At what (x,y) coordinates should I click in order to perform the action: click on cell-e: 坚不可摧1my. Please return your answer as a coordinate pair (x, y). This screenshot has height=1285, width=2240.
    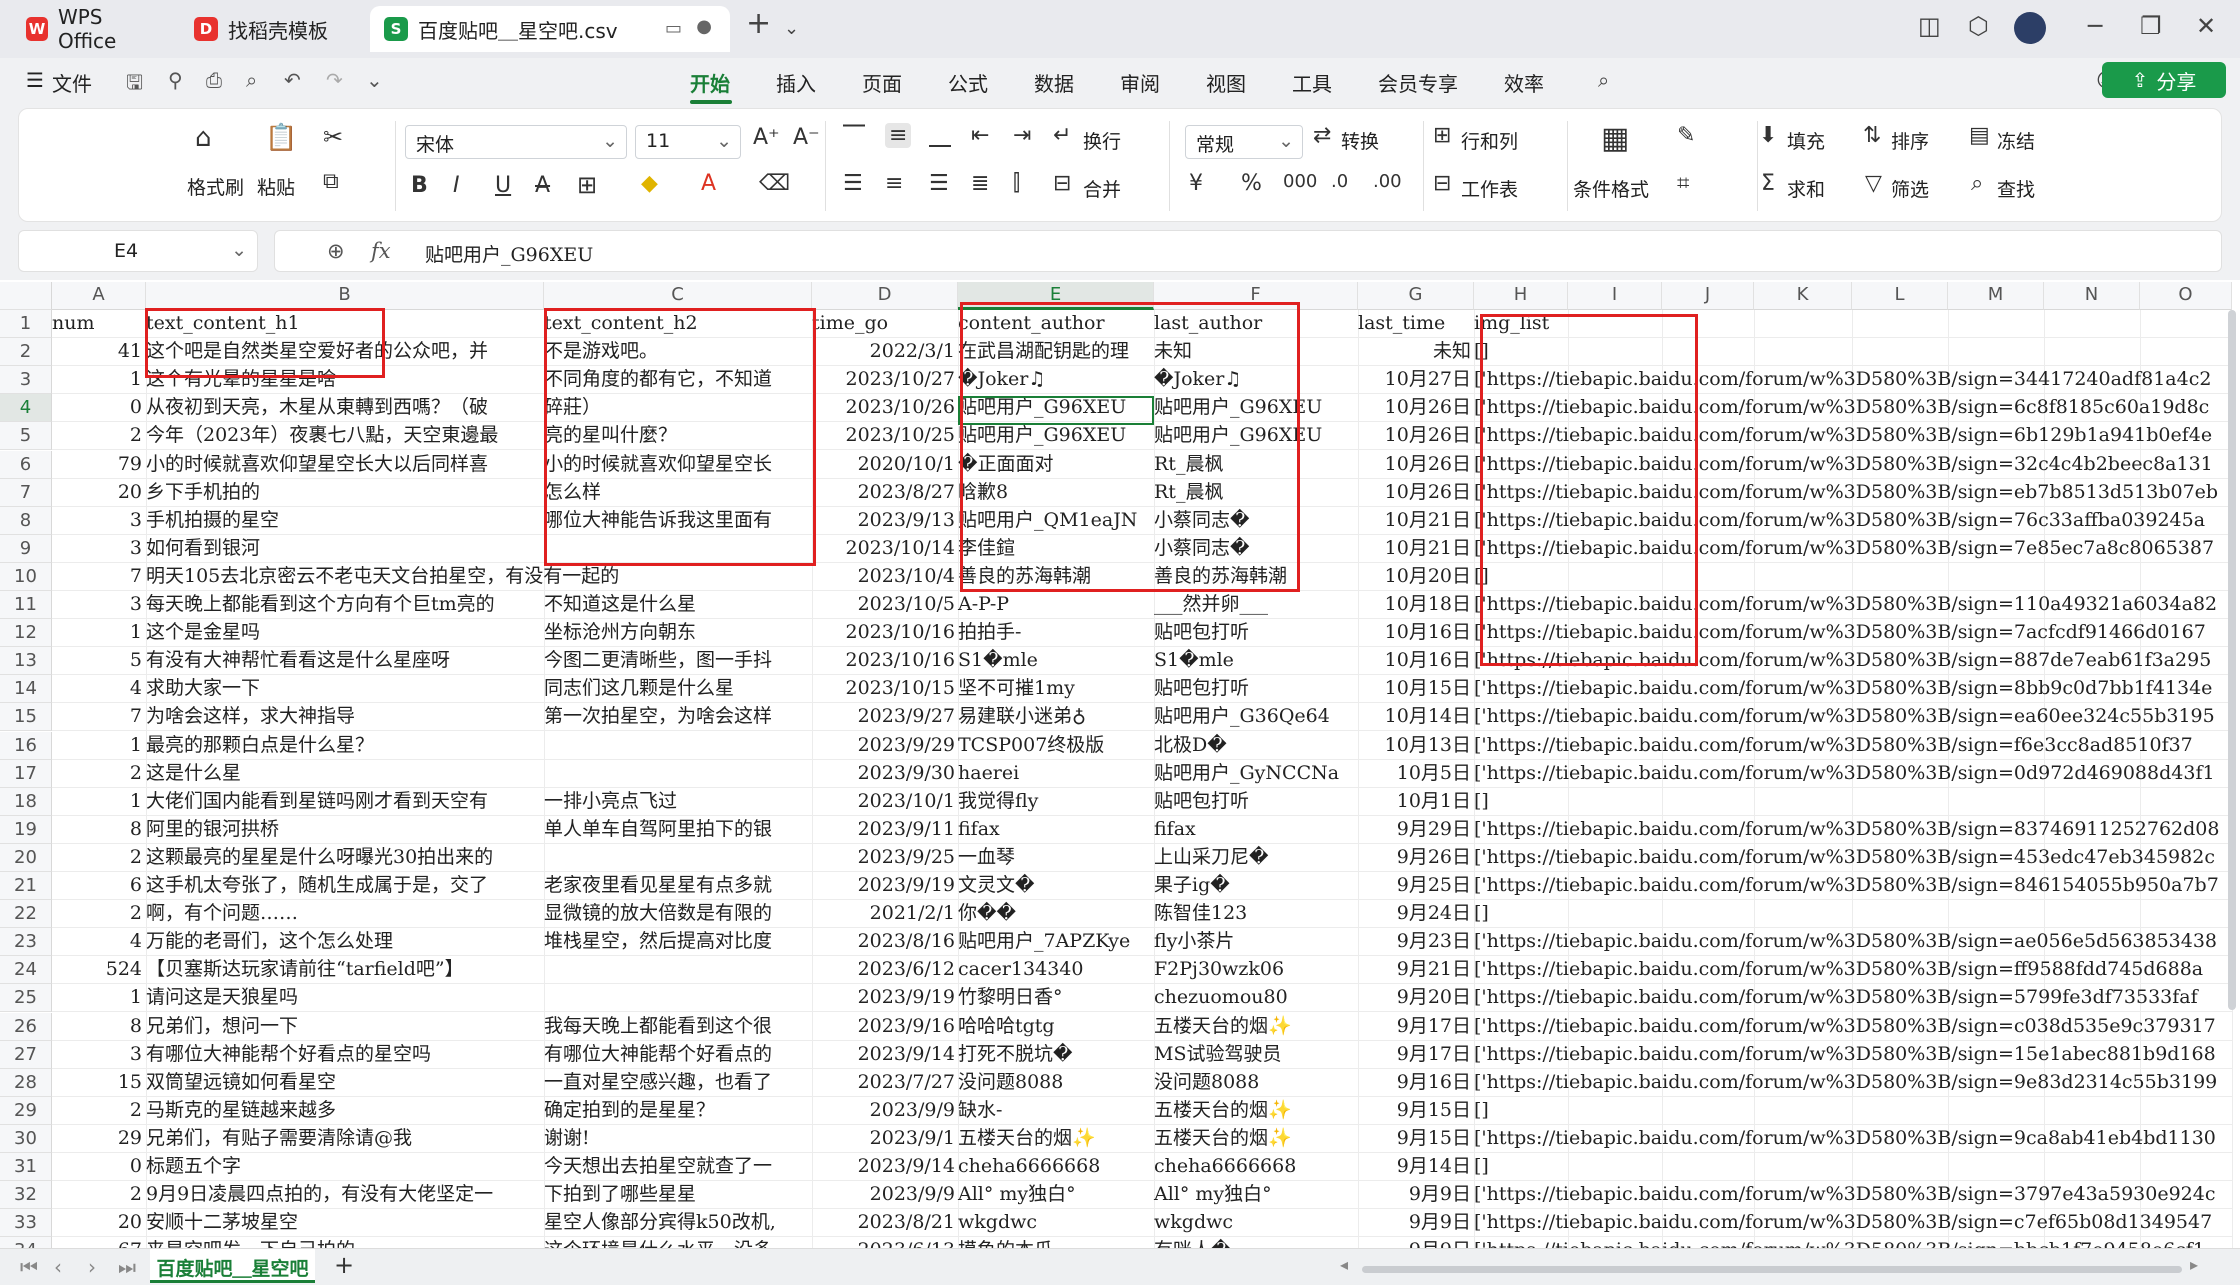
    Looking at the image, I should click on (1056, 688).